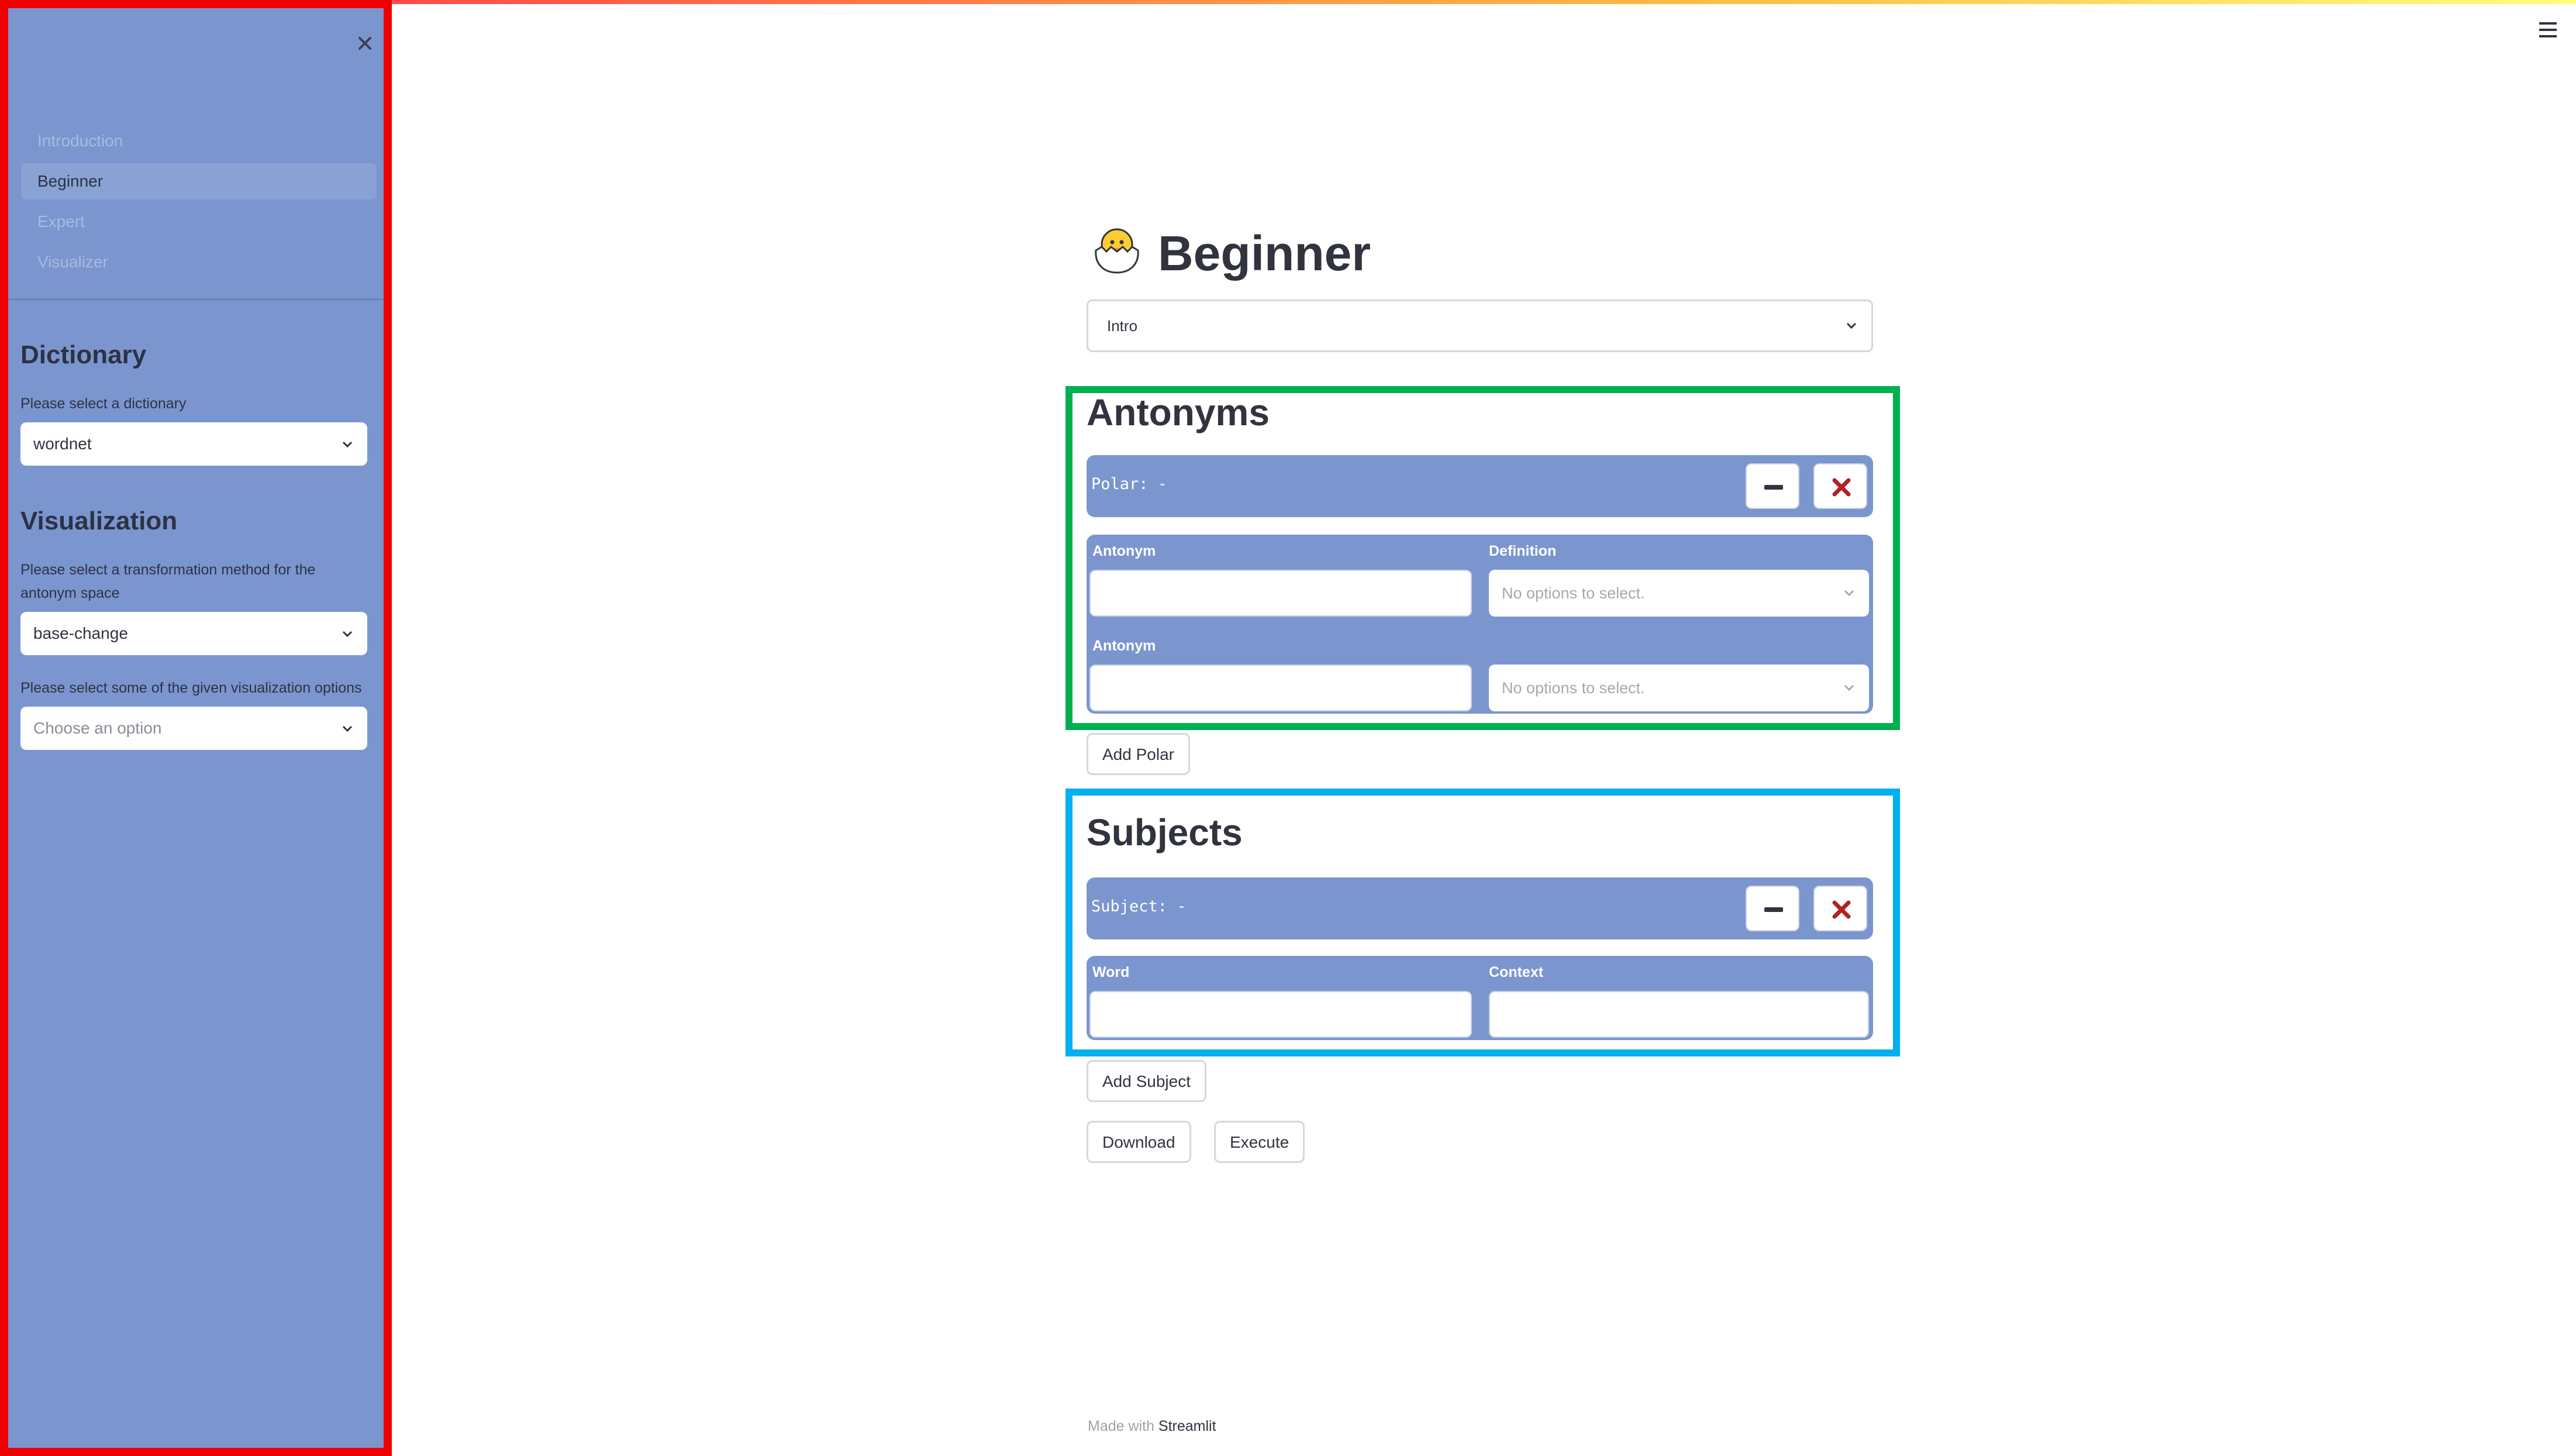 The width and height of the screenshot is (2576, 1456). I want to click on antonyms-heading: Antonyms, so click(1178, 412).